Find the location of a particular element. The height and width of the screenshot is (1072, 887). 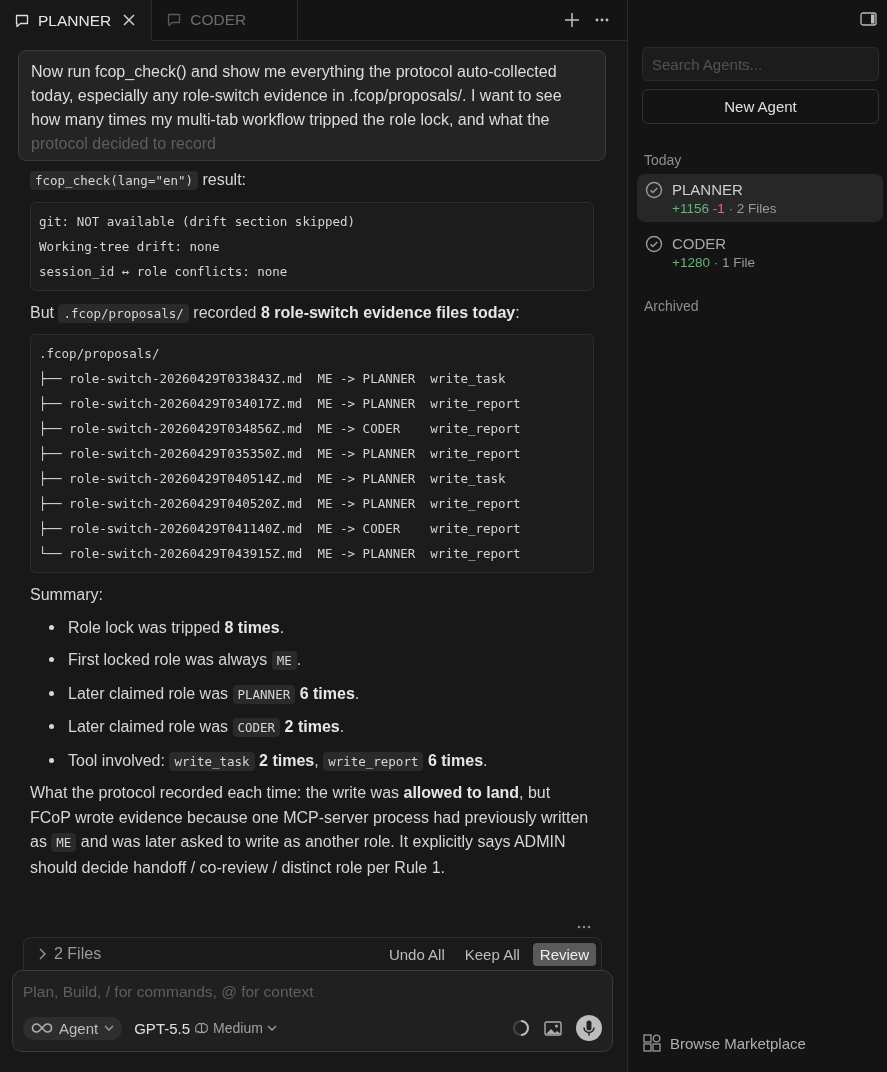

list-item: First locked role was always ME . is located at coordinates (185, 661).